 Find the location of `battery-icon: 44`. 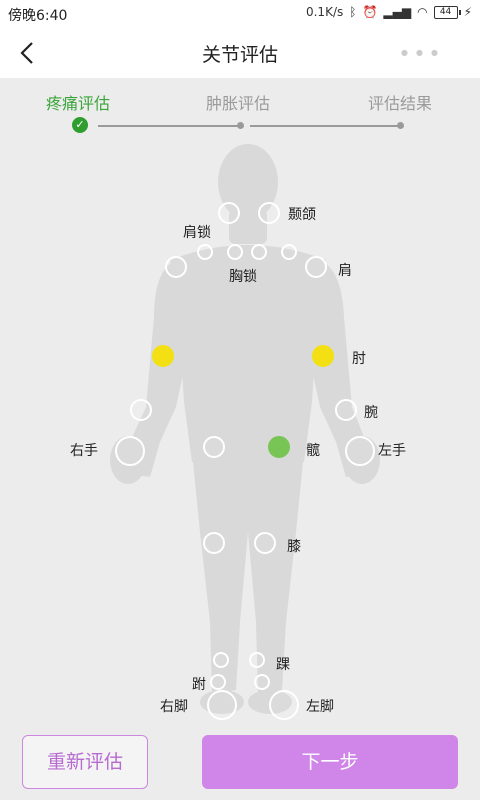

battery-icon: 44 is located at coordinates (447, 12).